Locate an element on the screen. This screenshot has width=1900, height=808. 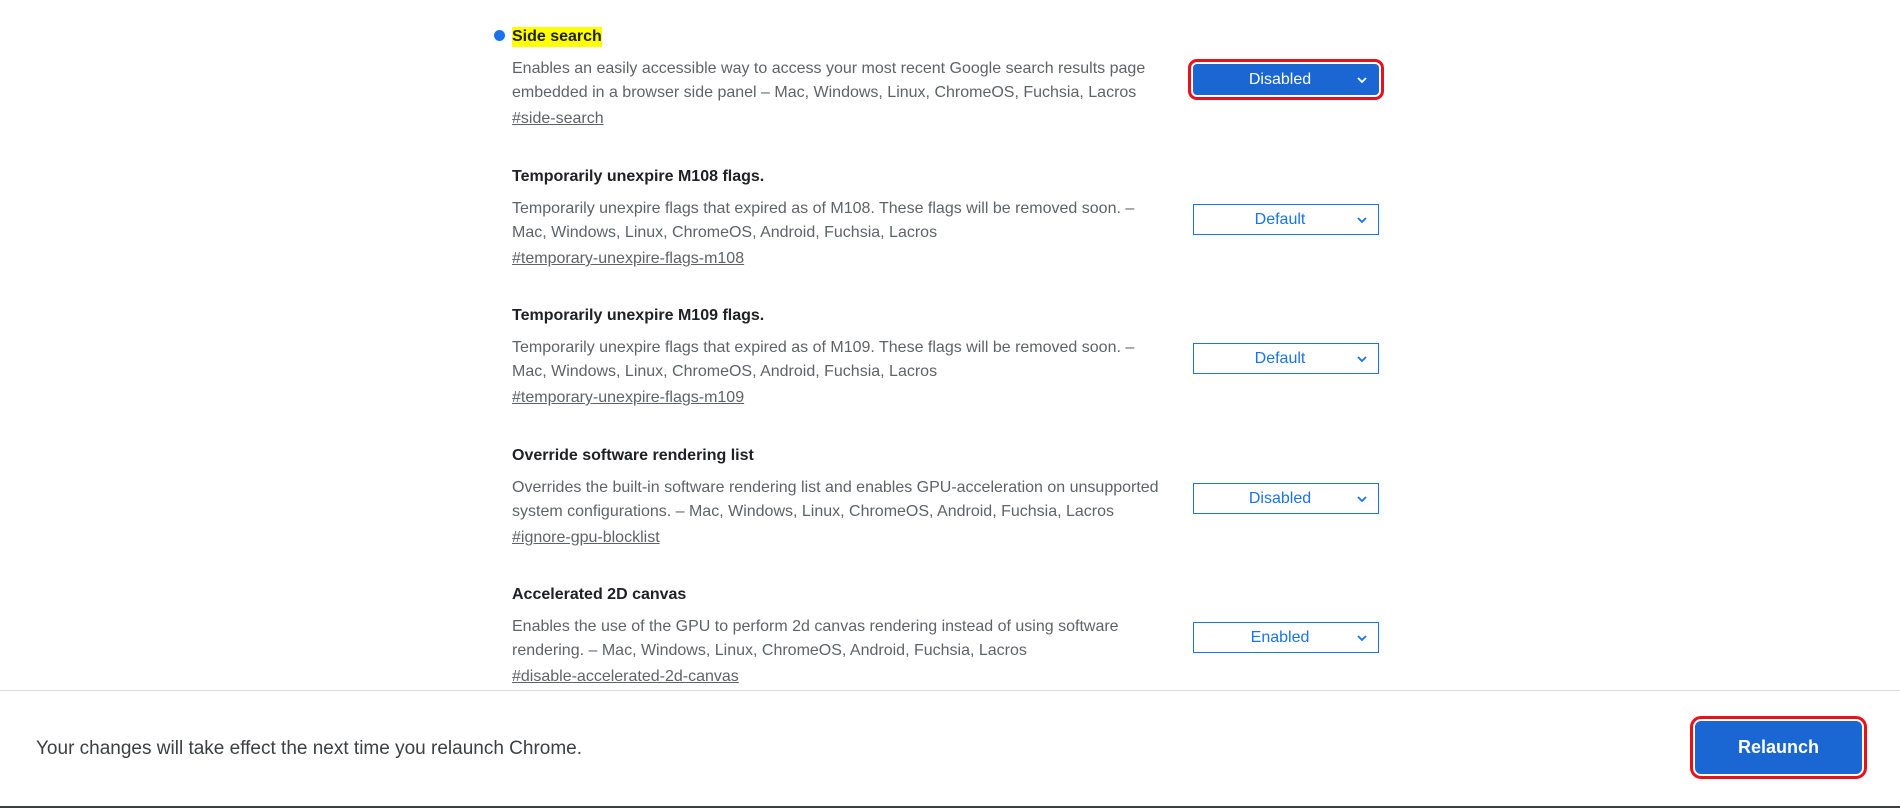
flag-title: Side search is located at coordinates (557, 37).